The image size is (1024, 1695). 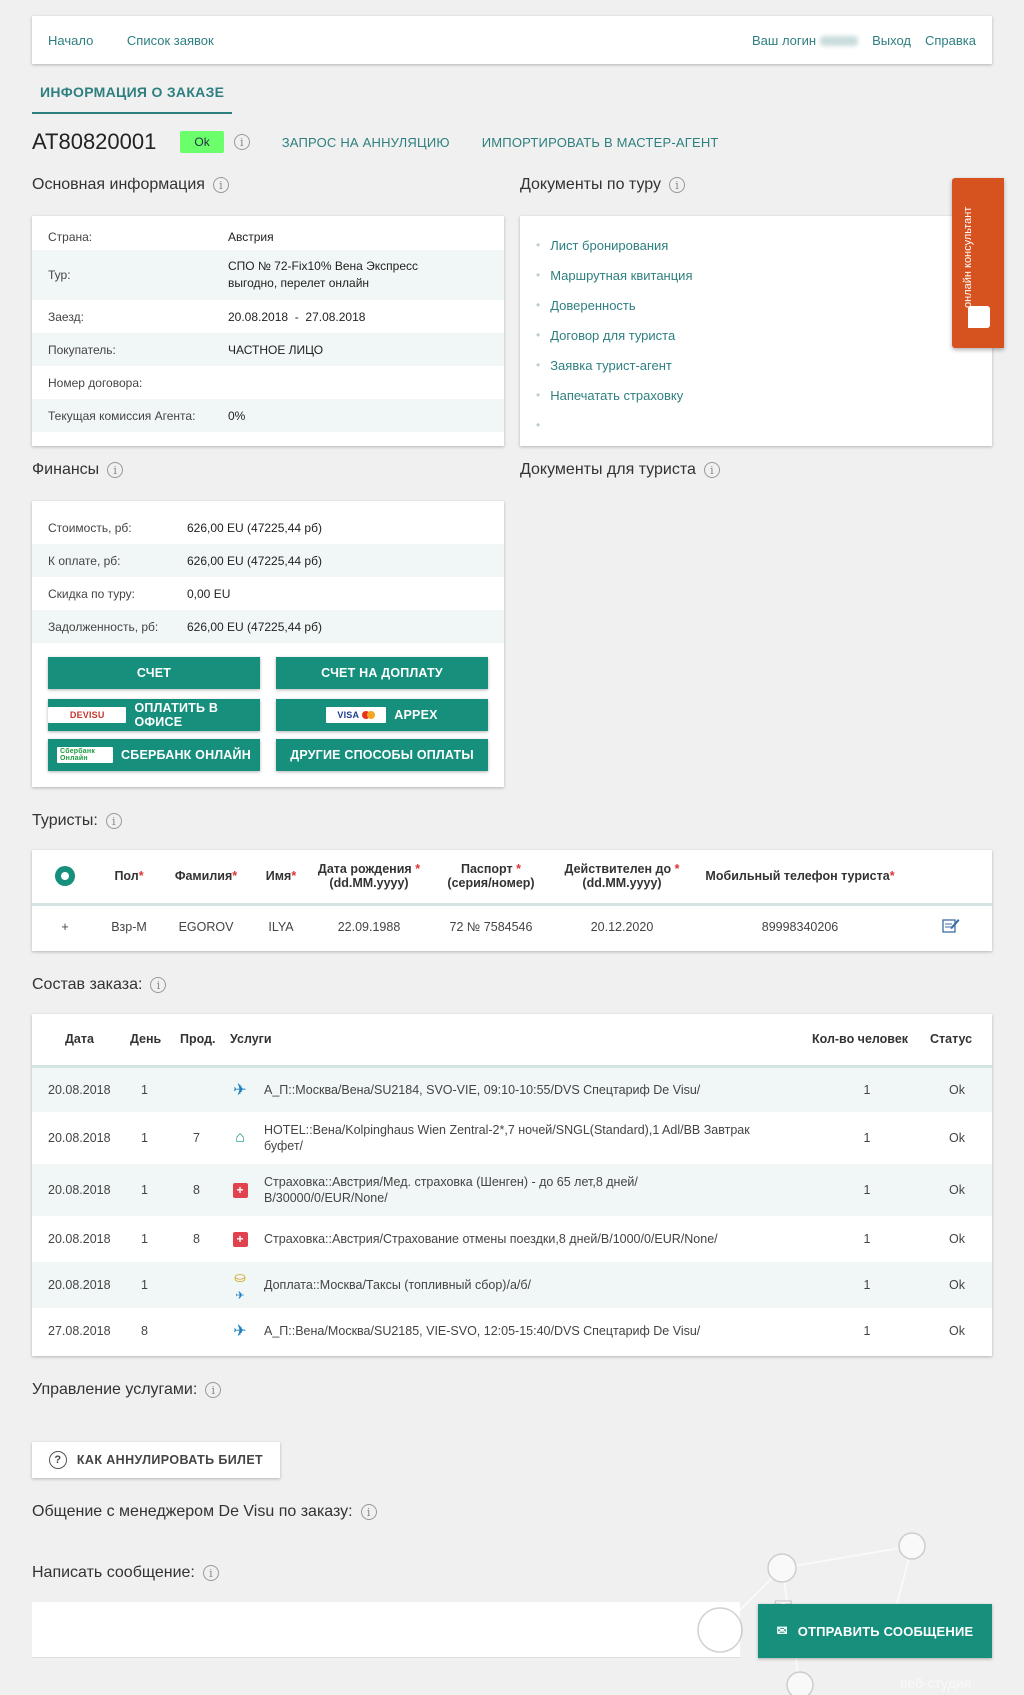 I want to click on tab-order-info: ИНФОРМАЦИЯ О ЗАКАЗЕ, so click(x=132, y=99).